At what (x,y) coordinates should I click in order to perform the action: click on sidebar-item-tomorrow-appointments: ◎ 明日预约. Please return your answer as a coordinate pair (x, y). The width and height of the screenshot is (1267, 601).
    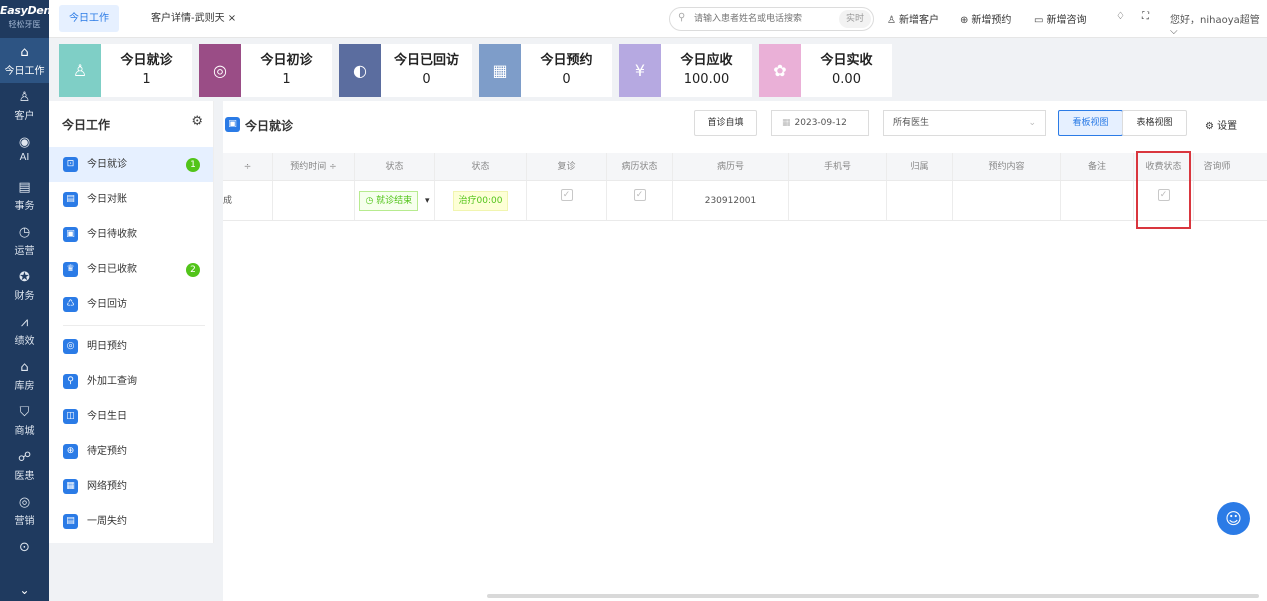
    Looking at the image, I should click on (131, 346).